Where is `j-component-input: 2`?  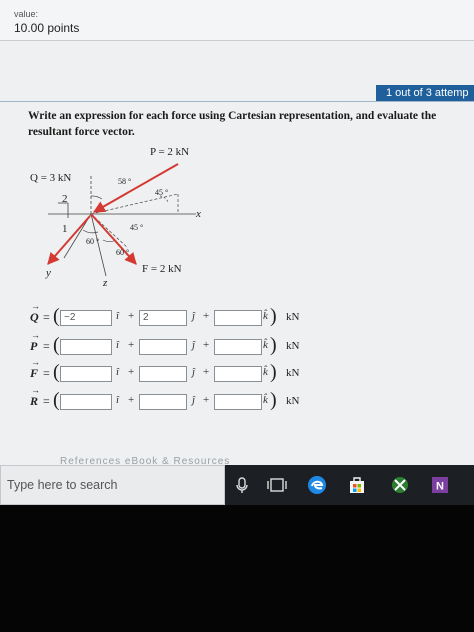
j-component-input: 2 is located at coordinates (163, 318).